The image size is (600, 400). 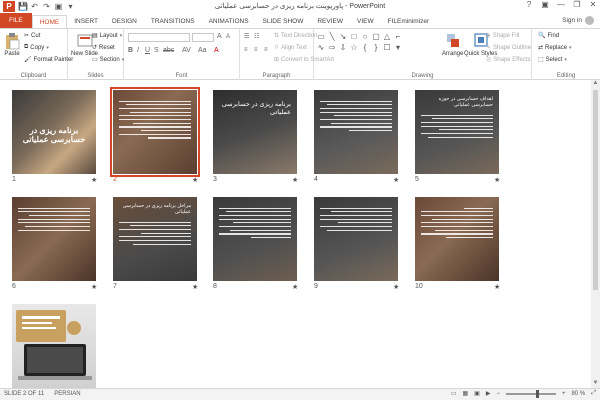 I want to click on tab-home: HOME, so click(x=49, y=21).